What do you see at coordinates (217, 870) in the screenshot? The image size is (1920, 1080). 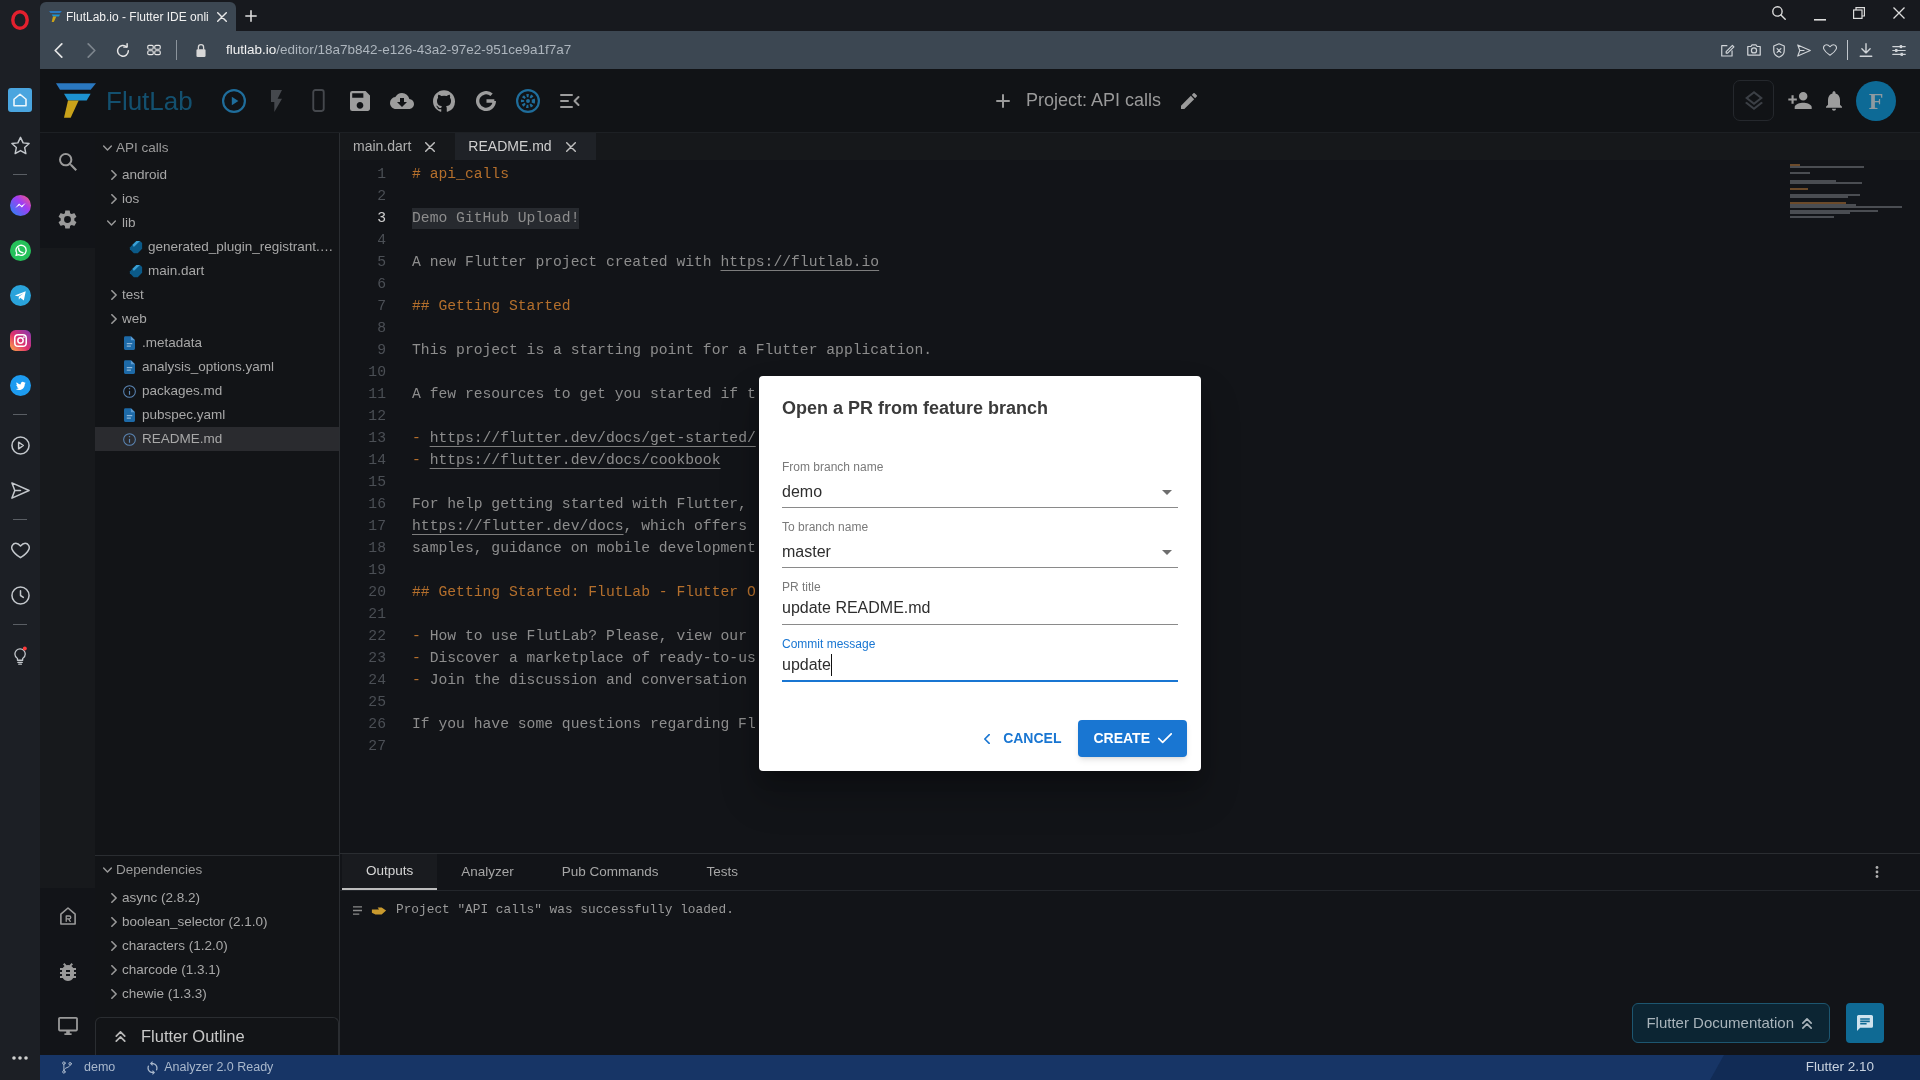 I see `section-header: Dependencies` at bounding box center [217, 870].